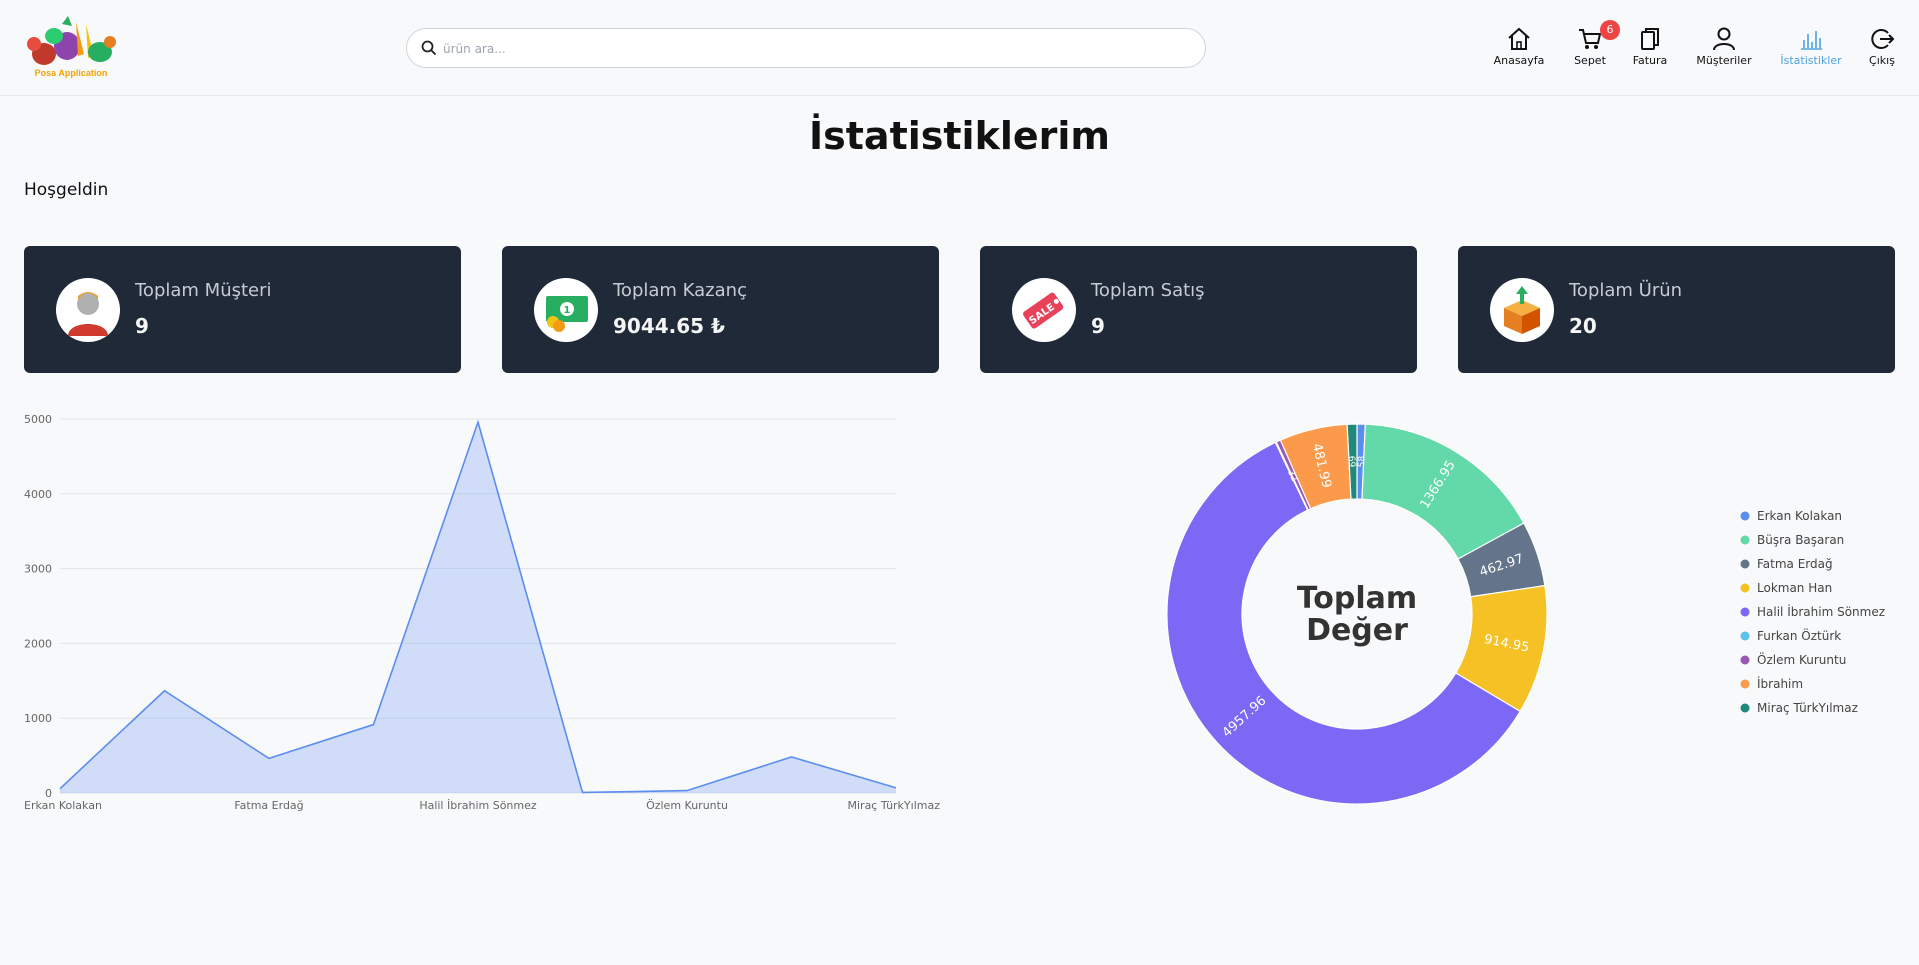 The width and height of the screenshot is (1919, 965). What do you see at coordinates (88, 310) in the screenshot?
I see `customer-avatar-icon` at bounding box center [88, 310].